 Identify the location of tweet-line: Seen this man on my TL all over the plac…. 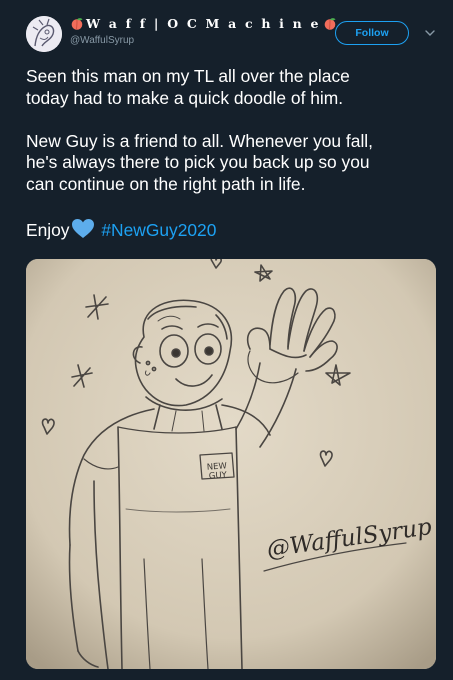
(188, 76).